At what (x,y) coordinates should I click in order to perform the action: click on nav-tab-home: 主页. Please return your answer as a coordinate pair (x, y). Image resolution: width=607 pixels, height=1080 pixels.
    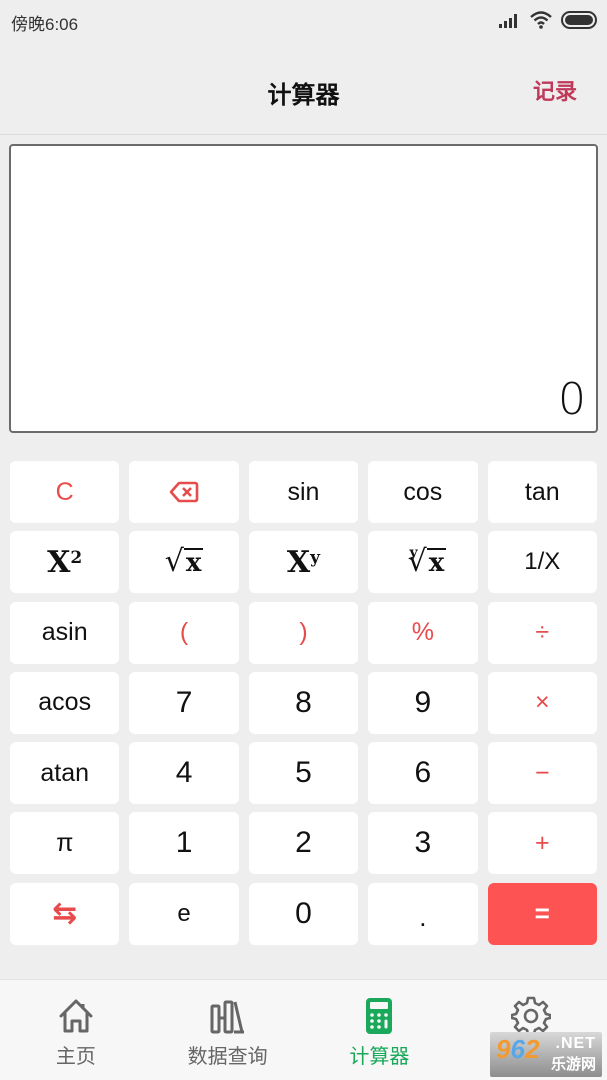
    Looking at the image, I should click on (76, 1030).